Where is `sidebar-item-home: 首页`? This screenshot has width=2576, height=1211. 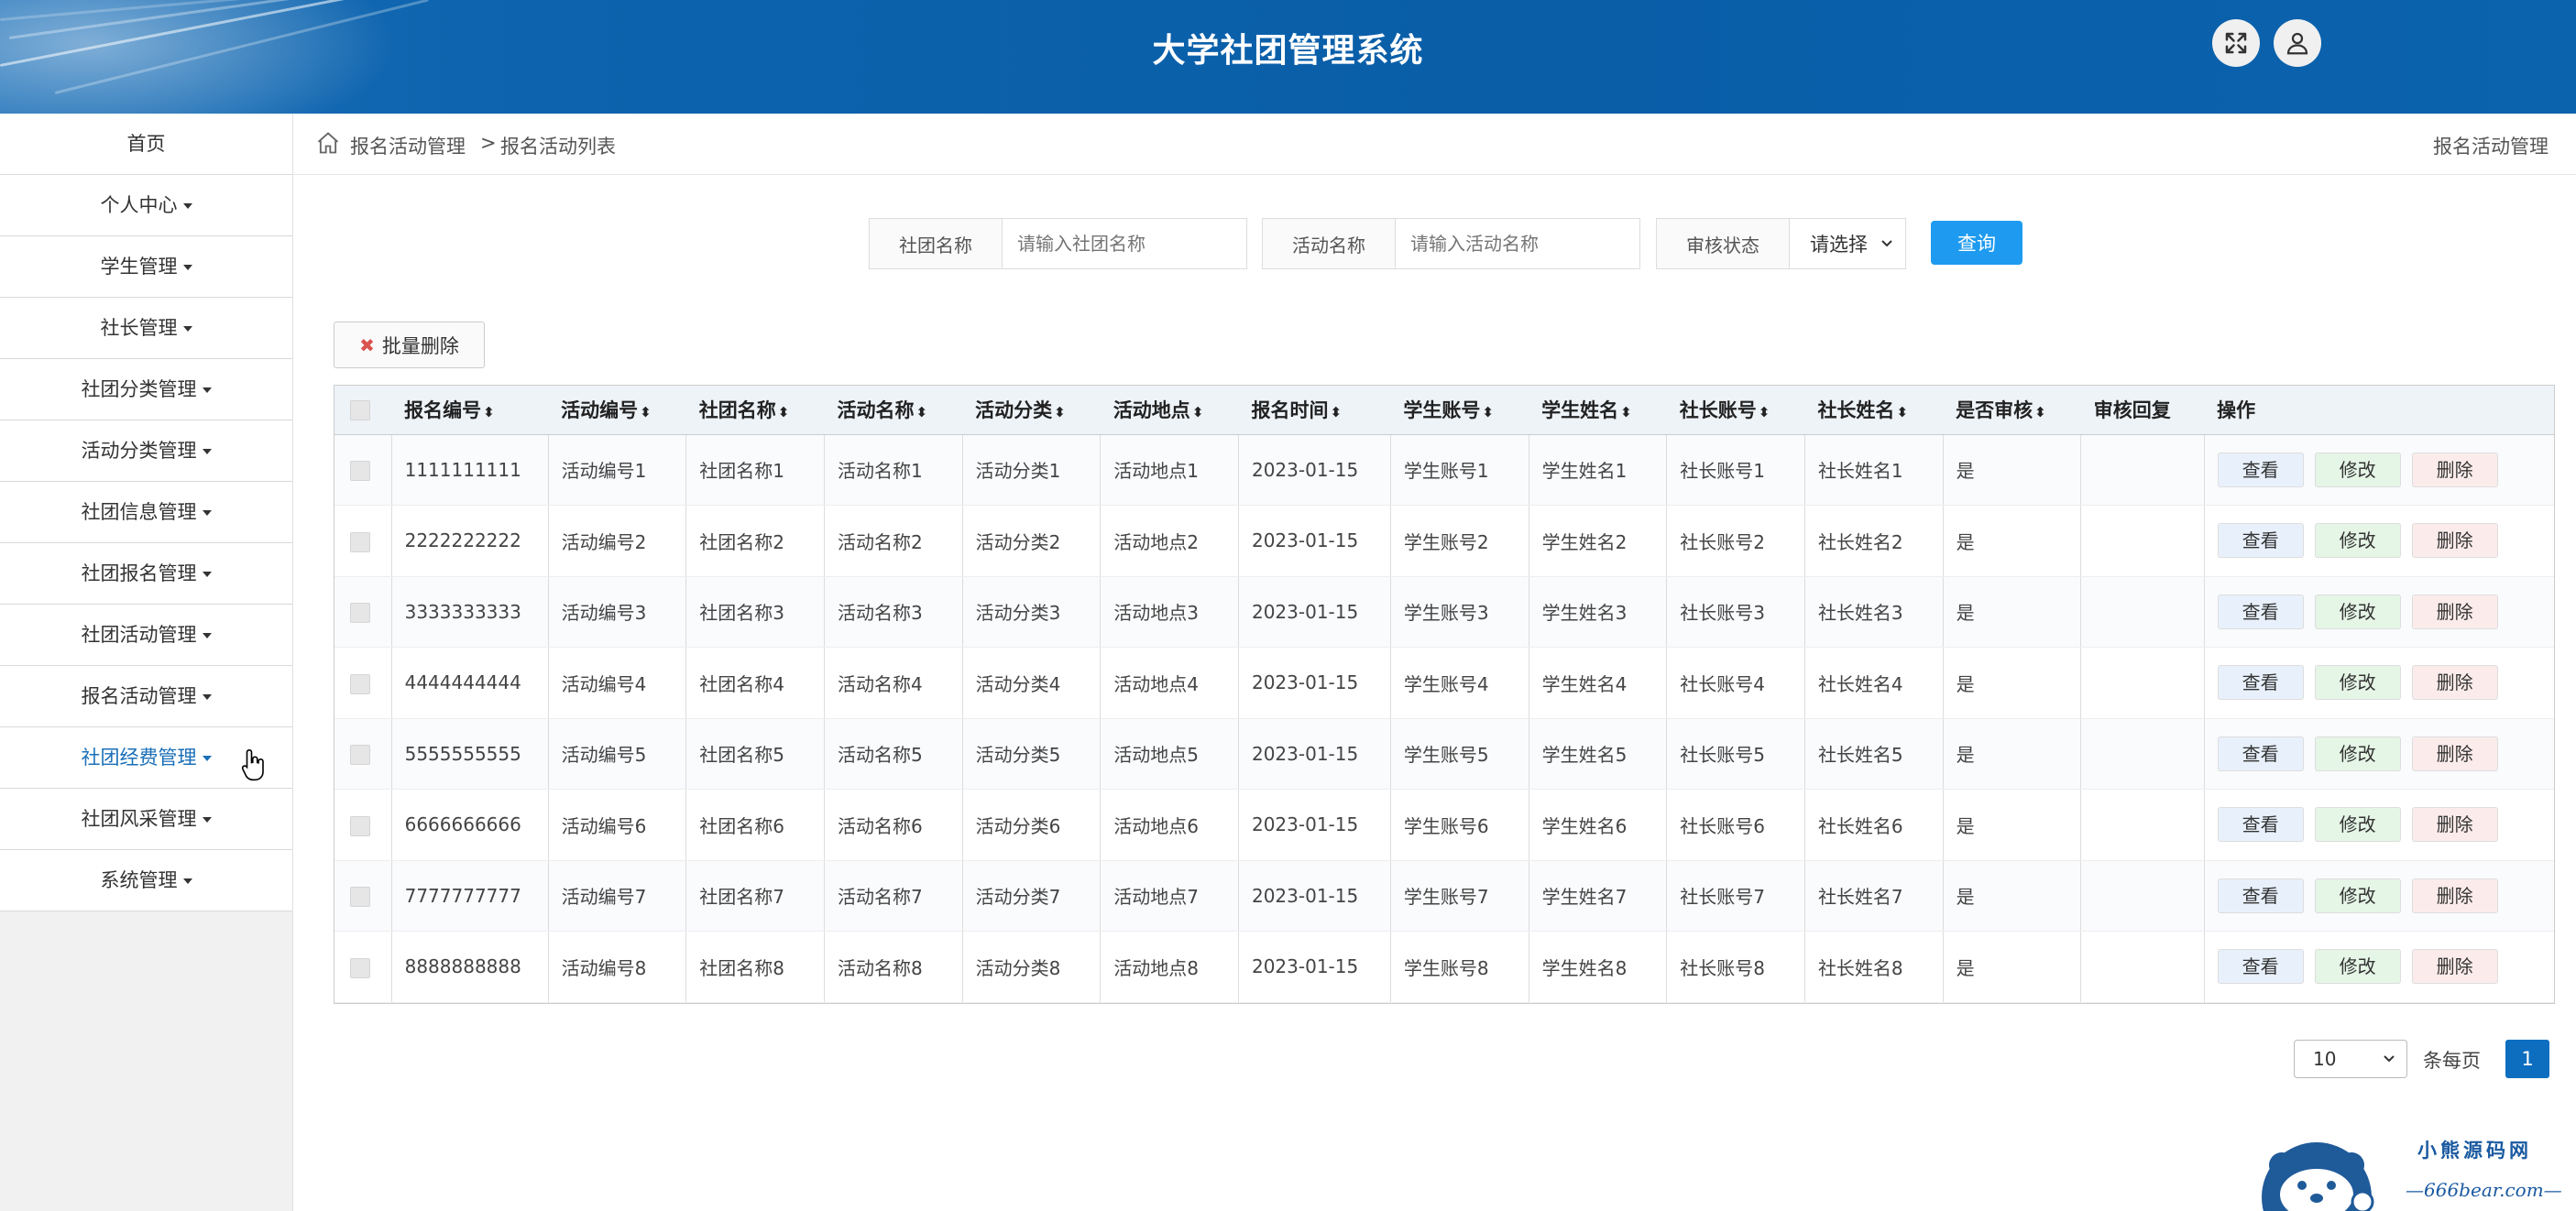
sidebar-item-home: 首页 is located at coordinates (146, 144).